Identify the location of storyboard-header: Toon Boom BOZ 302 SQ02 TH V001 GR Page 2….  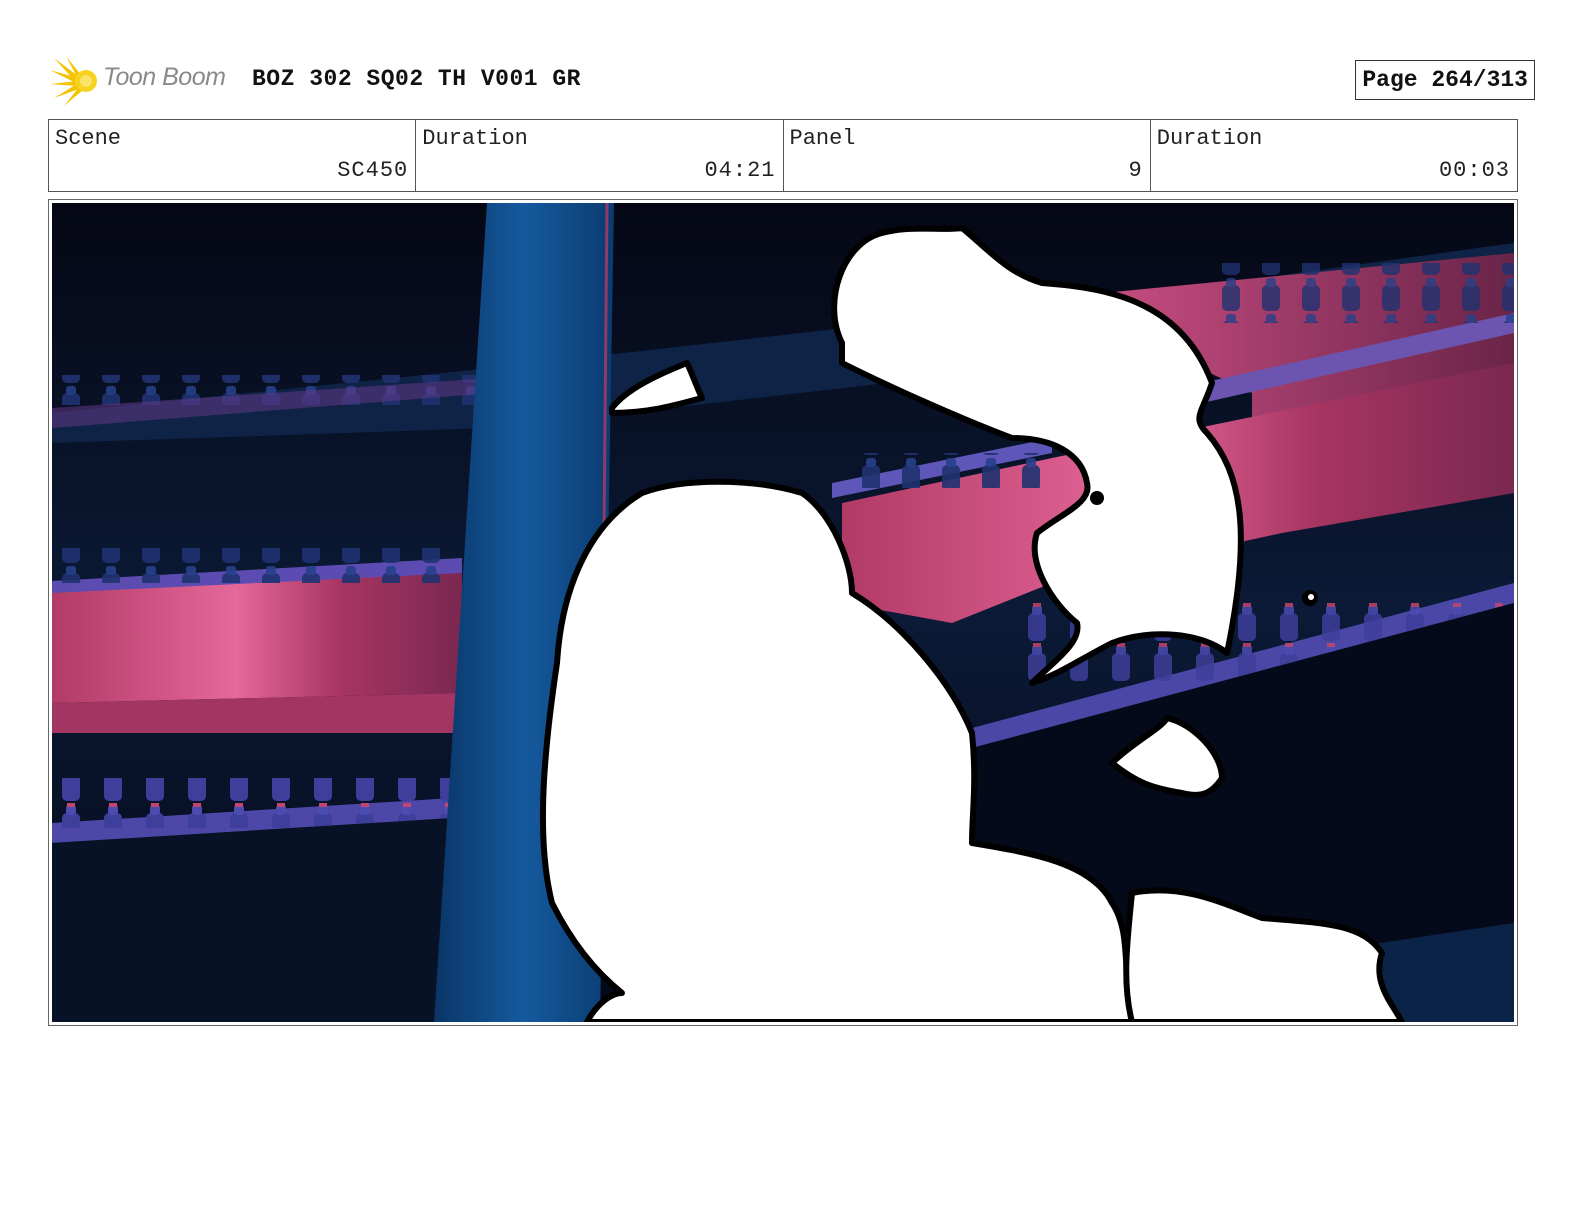
(792, 81).